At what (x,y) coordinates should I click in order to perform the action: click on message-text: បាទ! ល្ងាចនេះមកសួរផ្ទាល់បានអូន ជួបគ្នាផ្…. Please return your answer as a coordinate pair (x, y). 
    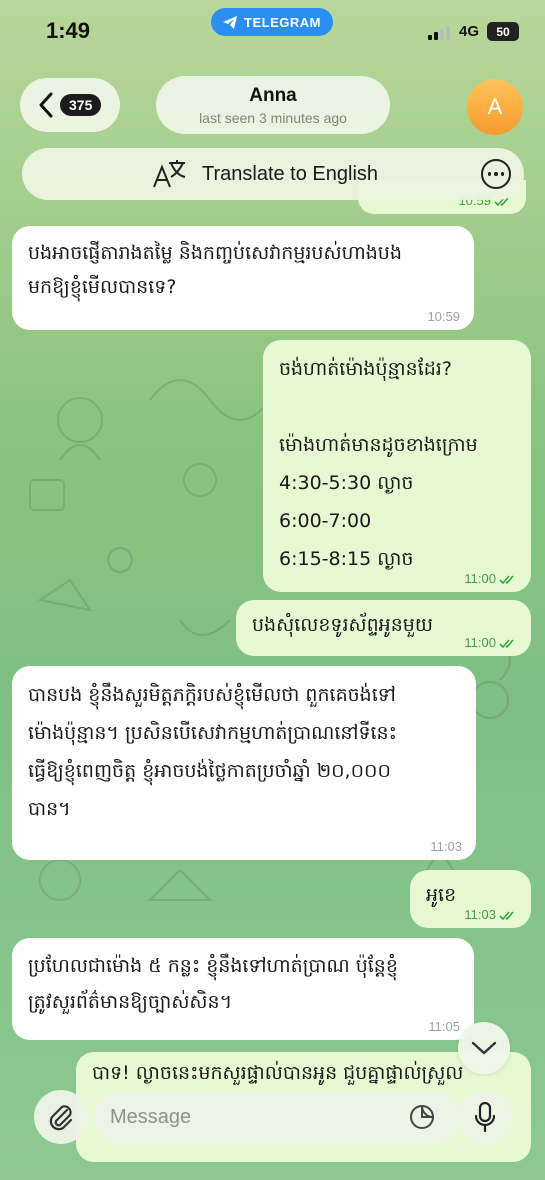
    Looking at the image, I should click on (278, 1073).